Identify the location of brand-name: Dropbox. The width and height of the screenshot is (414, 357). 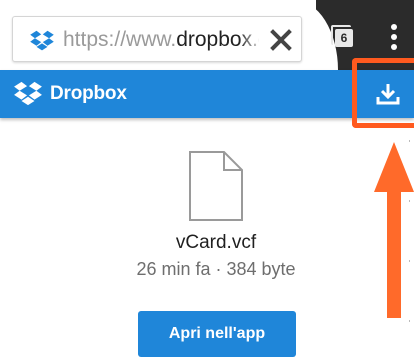
(88, 94).